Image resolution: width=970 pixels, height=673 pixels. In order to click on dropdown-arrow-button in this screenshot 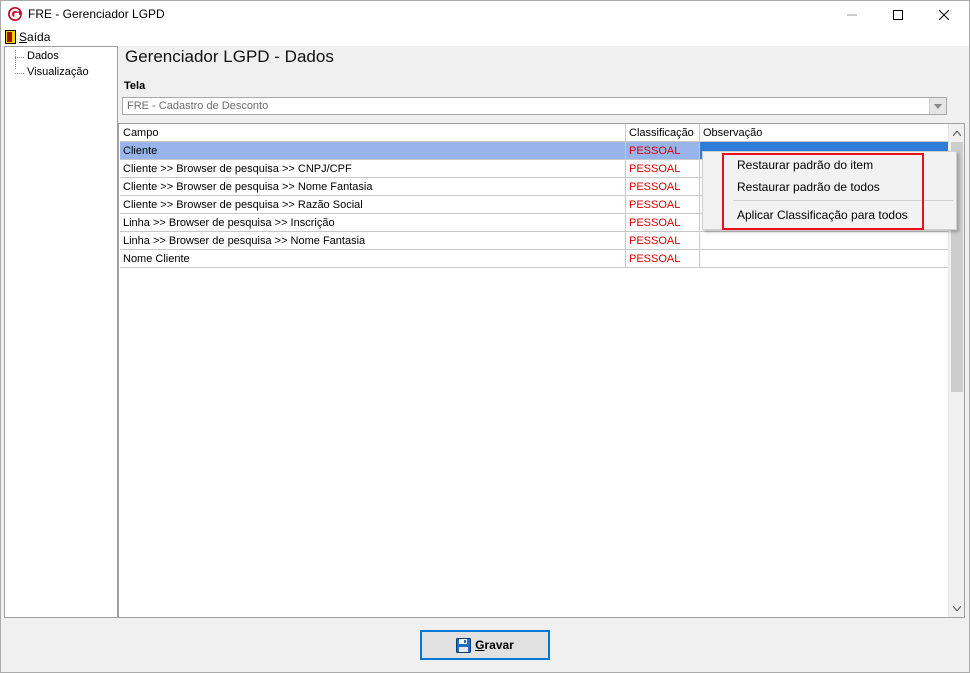, I will do `click(937, 106)`.